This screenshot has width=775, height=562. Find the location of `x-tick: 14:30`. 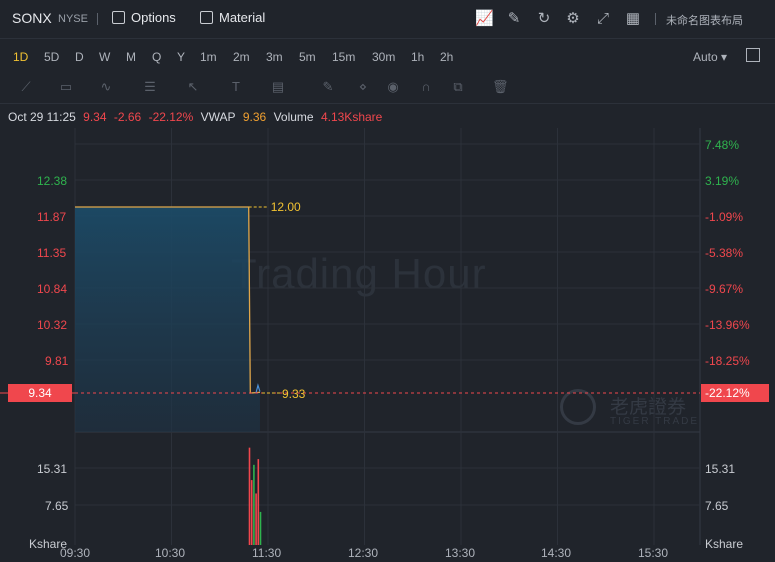

x-tick: 14:30 is located at coordinates (556, 553).